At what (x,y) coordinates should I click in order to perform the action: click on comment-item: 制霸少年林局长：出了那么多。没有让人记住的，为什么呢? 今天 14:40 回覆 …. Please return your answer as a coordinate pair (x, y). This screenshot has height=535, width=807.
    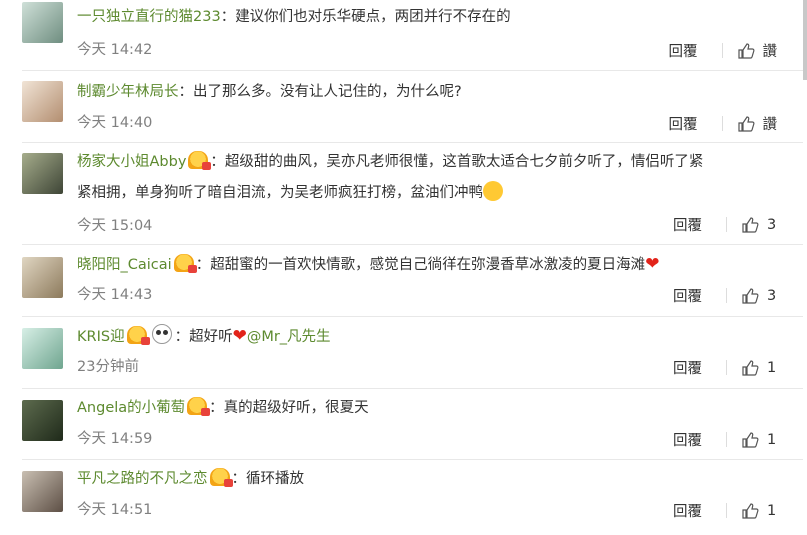
    Looking at the image, I should click on (401, 107).